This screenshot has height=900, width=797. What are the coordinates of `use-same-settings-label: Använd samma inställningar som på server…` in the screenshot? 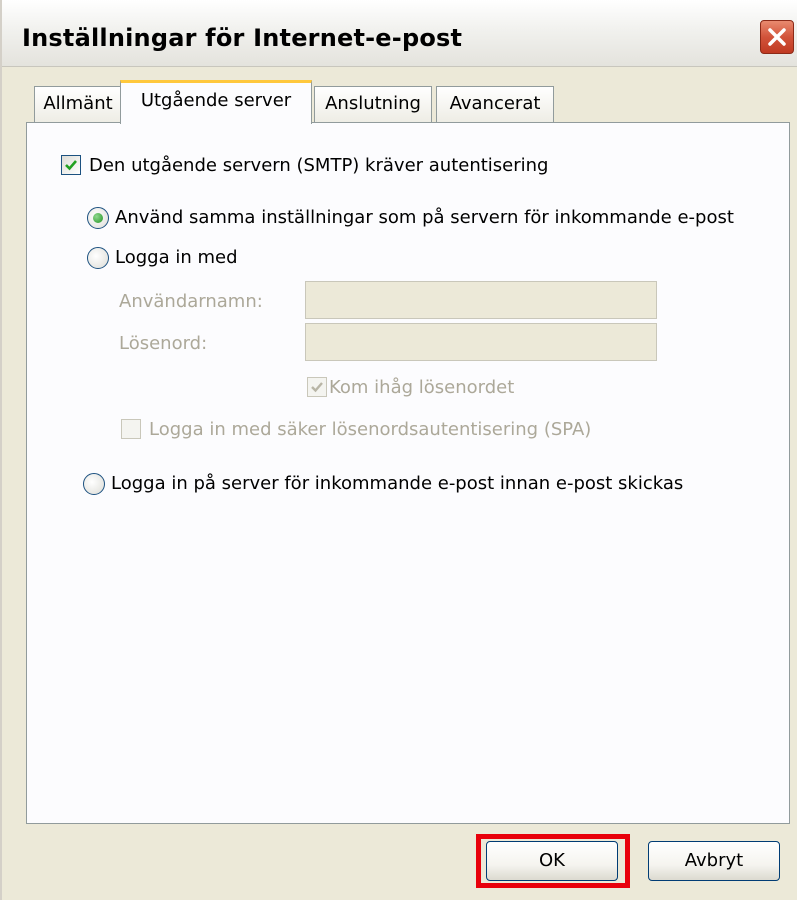 It's located at (424, 217).